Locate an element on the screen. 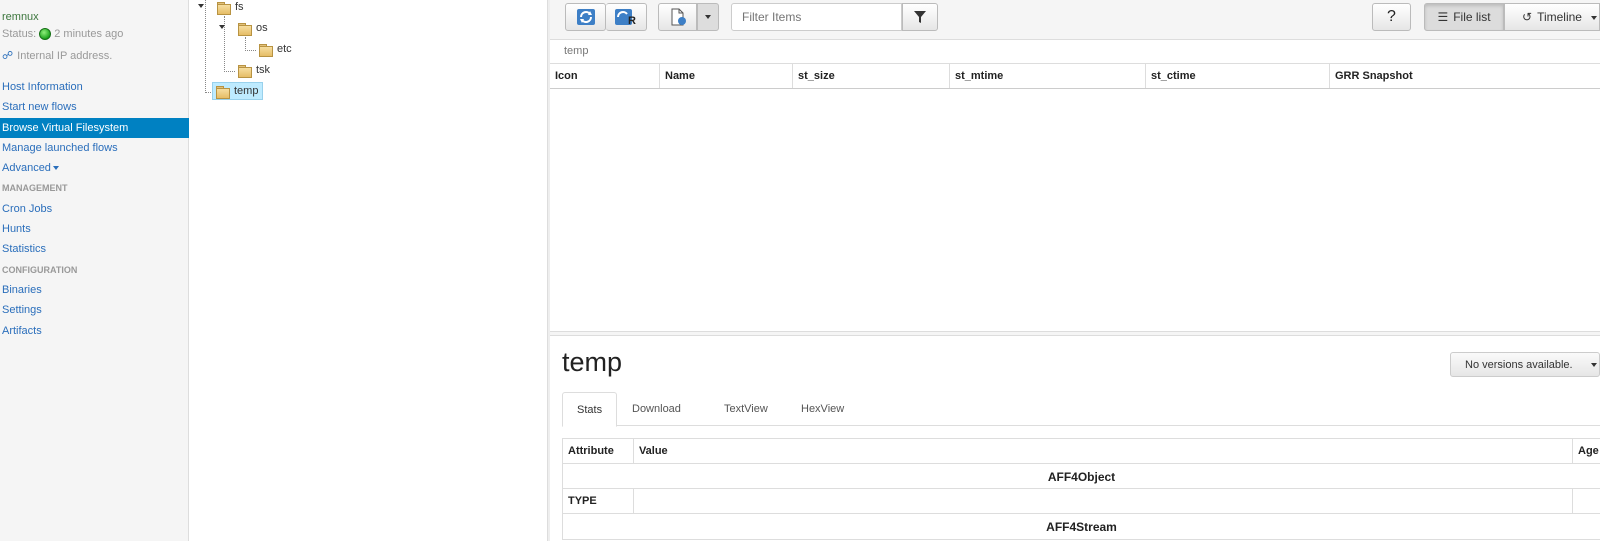 The height and width of the screenshot is (541, 1600). section-label: AFF4Stream is located at coordinates (1081, 527).